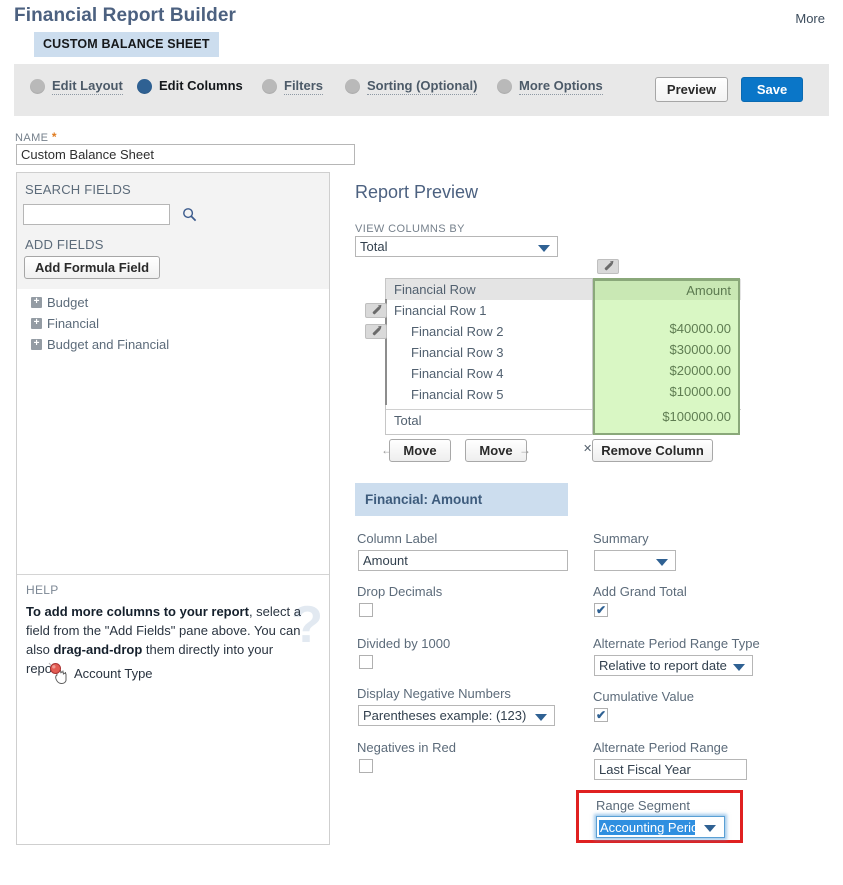  Describe the element at coordinates (304, 86) in the screenshot. I see `wizard-step-label: Filters` at that location.